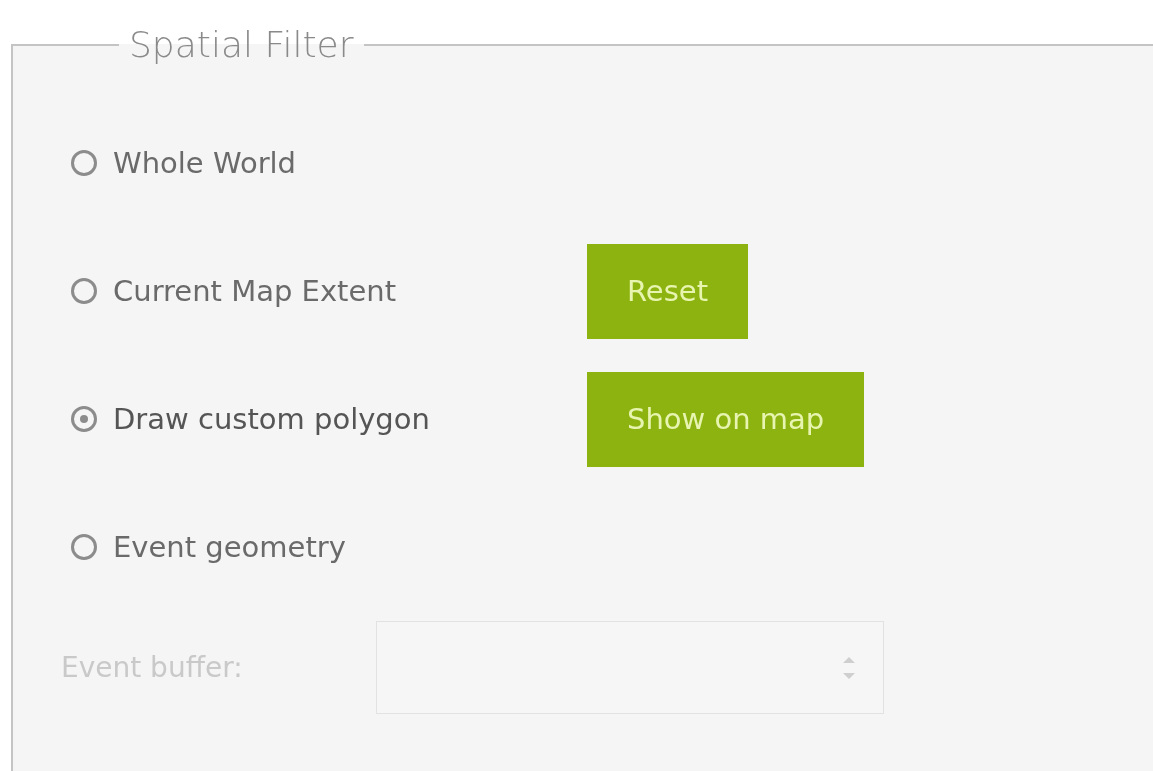 The height and width of the screenshot is (771, 1153). What do you see at coordinates (241, 44) in the screenshot?
I see `panel-title: Spatial Filter` at bounding box center [241, 44].